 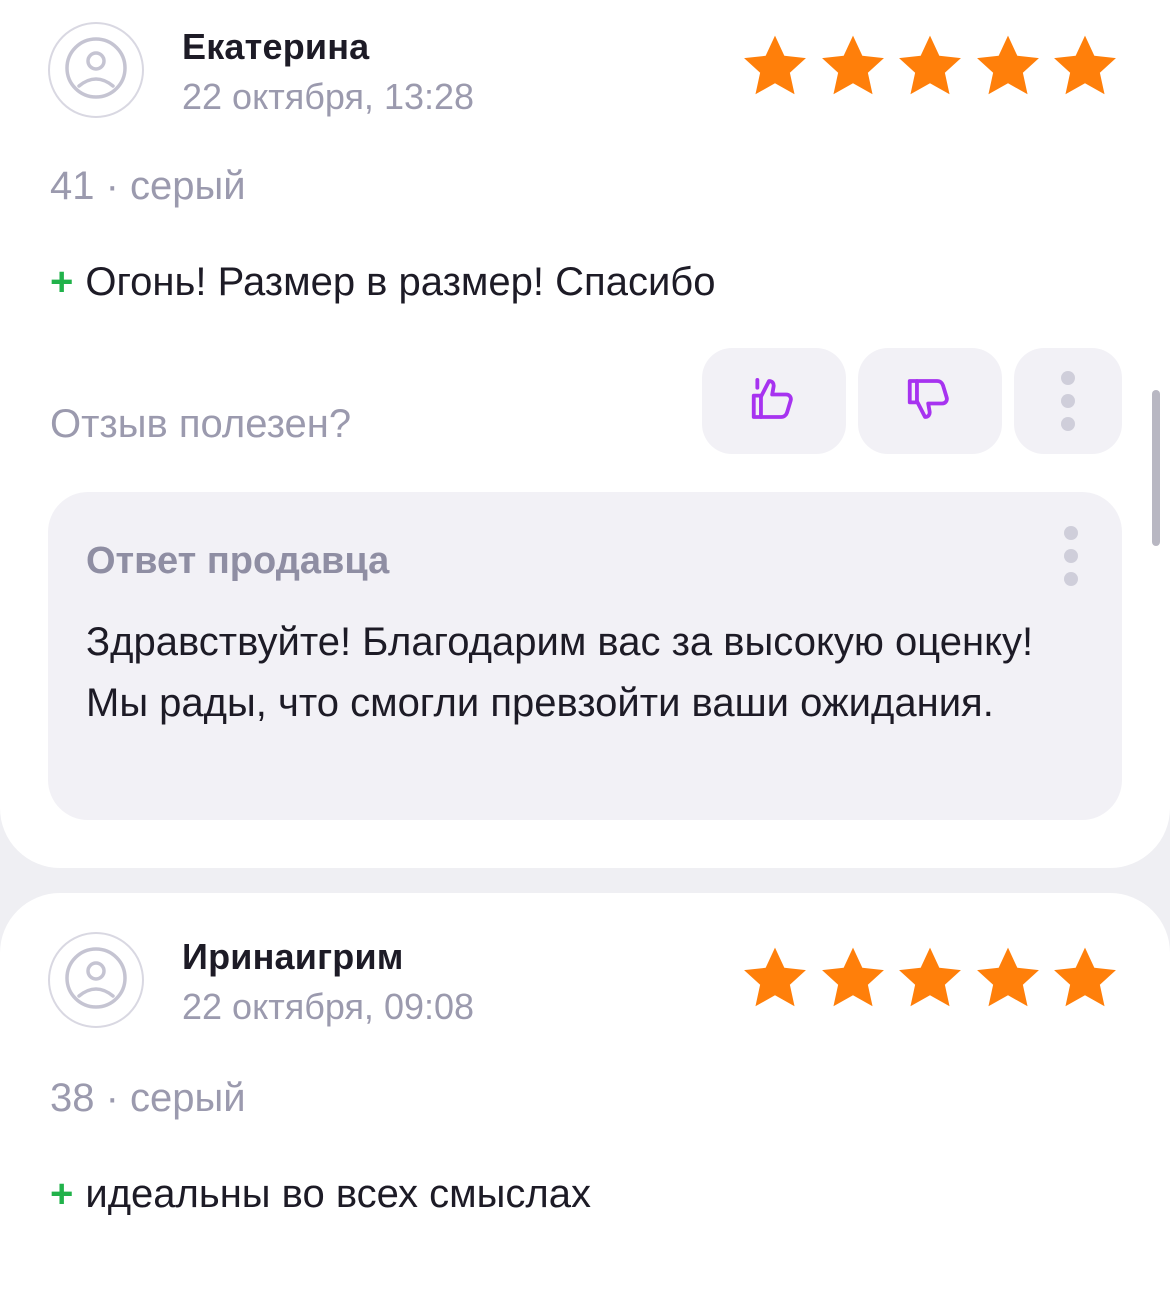 I want to click on review-pros-text: идеальны во всех смыслах, so click(x=338, y=1194).